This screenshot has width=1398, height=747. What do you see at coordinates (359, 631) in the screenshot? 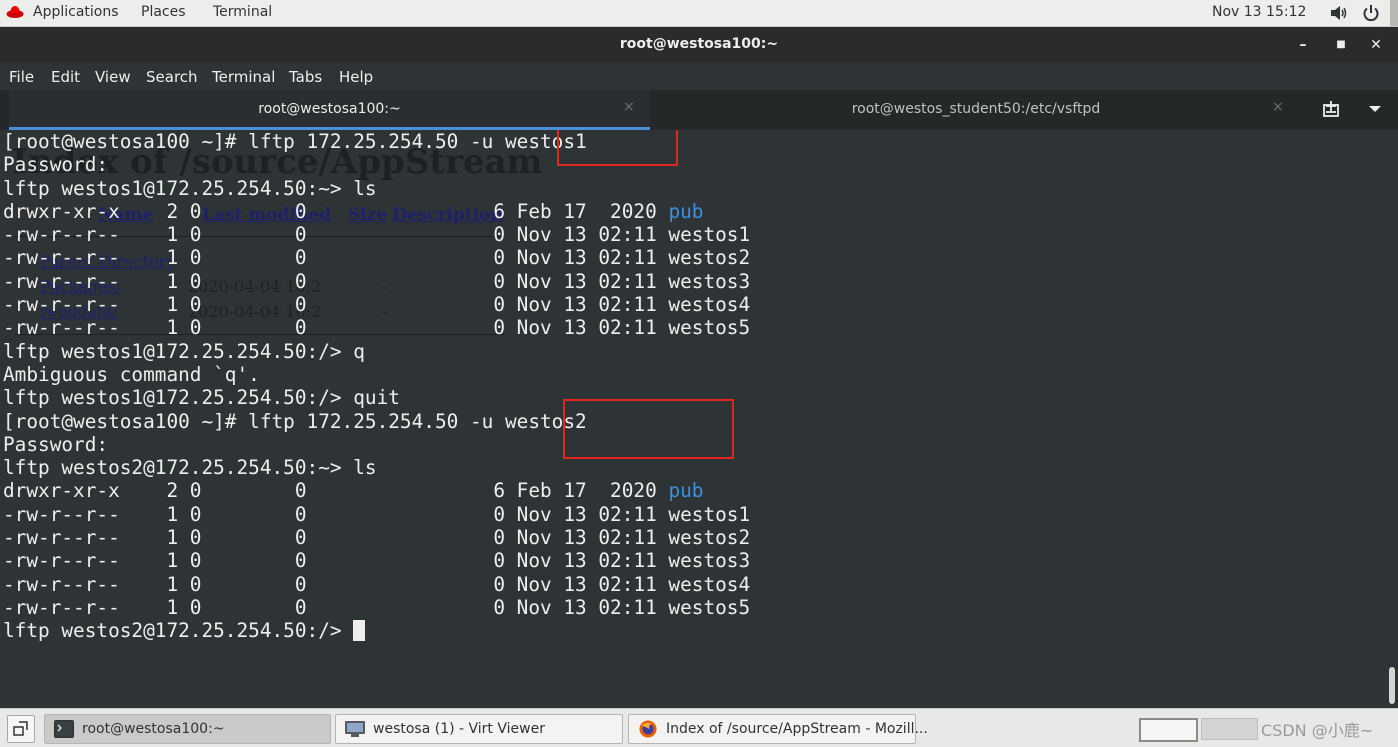
I see `text-cursor` at bounding box center [359, 631].